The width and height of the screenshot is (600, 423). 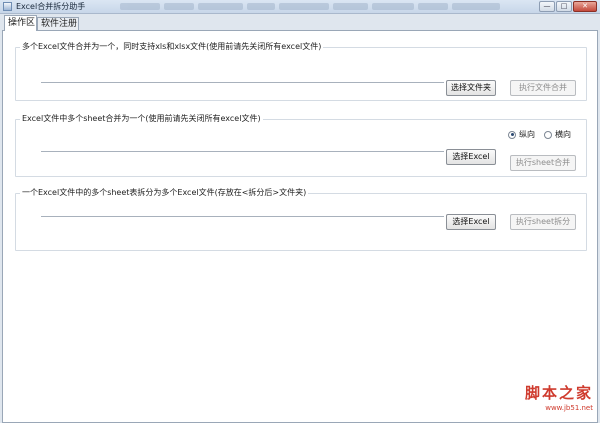 What do you see at coordinates (547, 6) in the screenshot?
I see `minimize-button: —` at bounding box center [547, 6].